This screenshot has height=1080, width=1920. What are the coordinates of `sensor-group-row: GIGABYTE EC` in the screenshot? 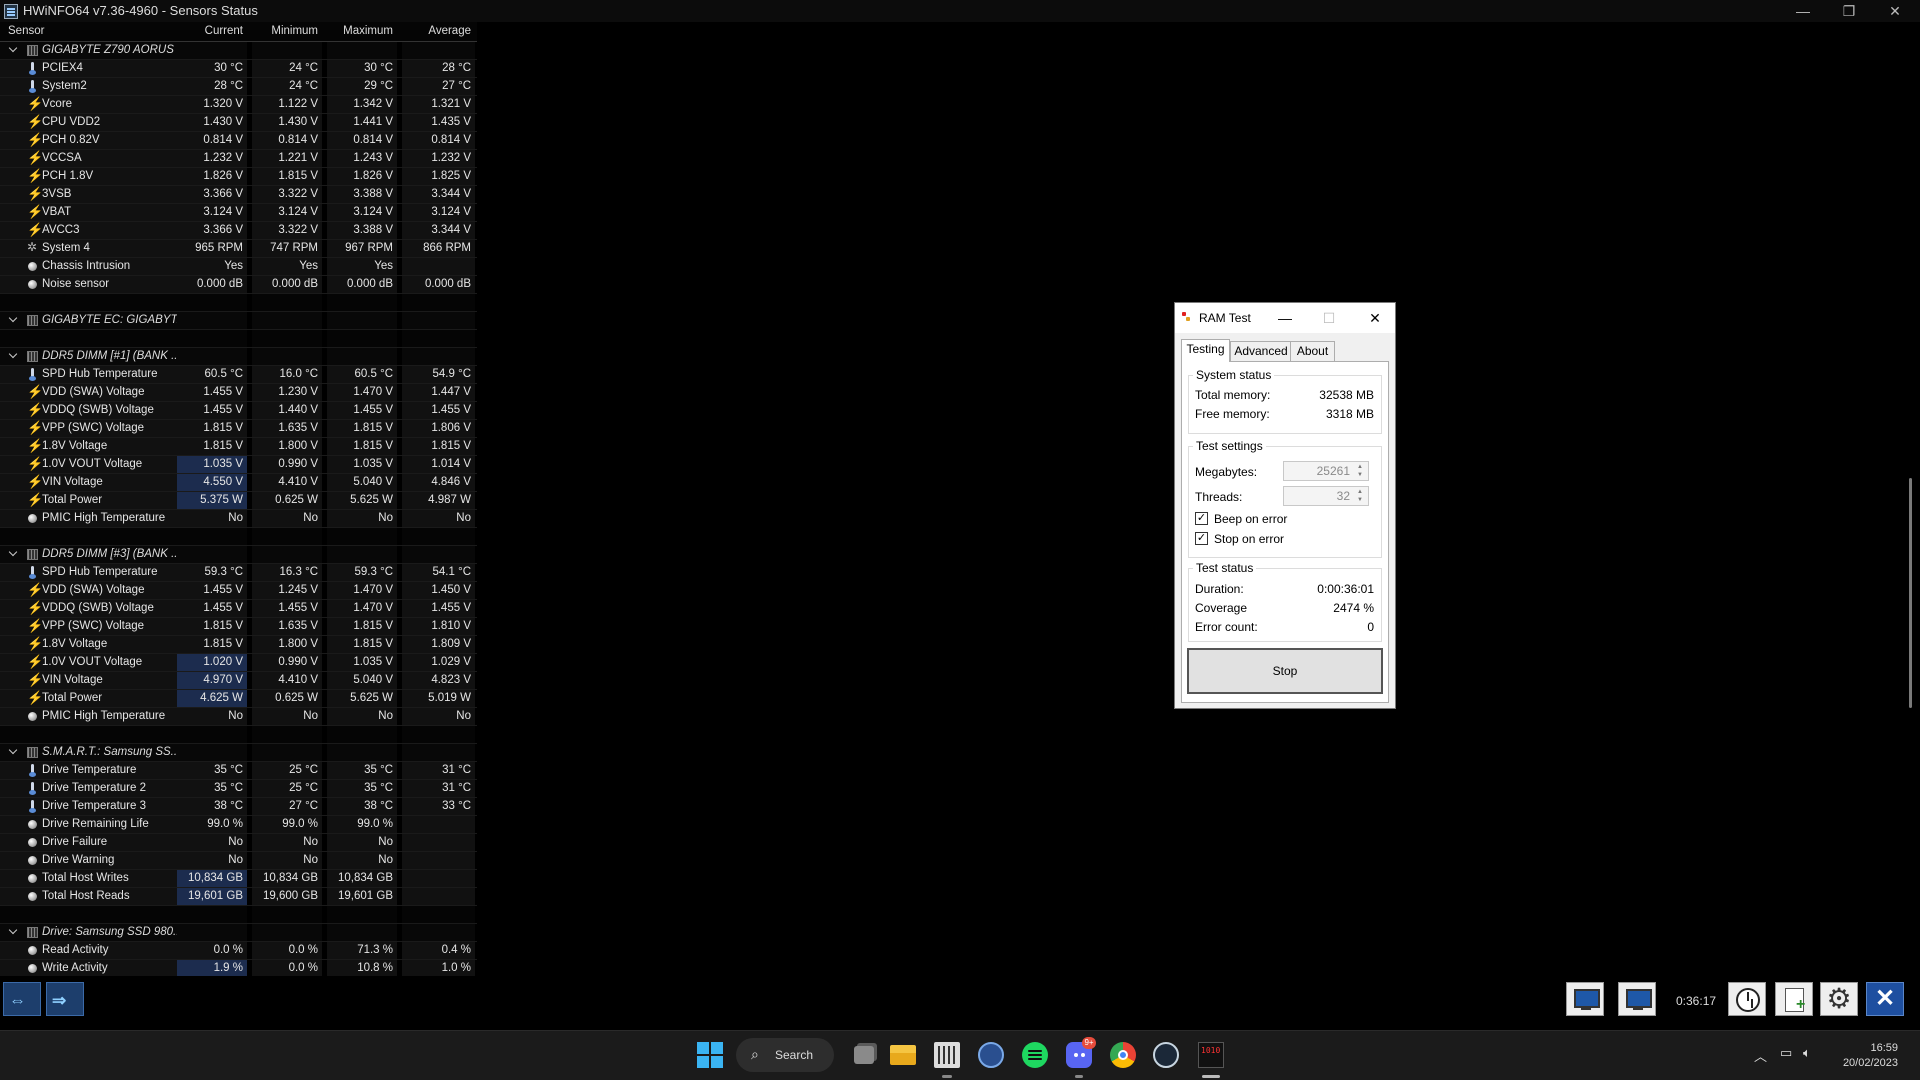 It's located at (238, 321).